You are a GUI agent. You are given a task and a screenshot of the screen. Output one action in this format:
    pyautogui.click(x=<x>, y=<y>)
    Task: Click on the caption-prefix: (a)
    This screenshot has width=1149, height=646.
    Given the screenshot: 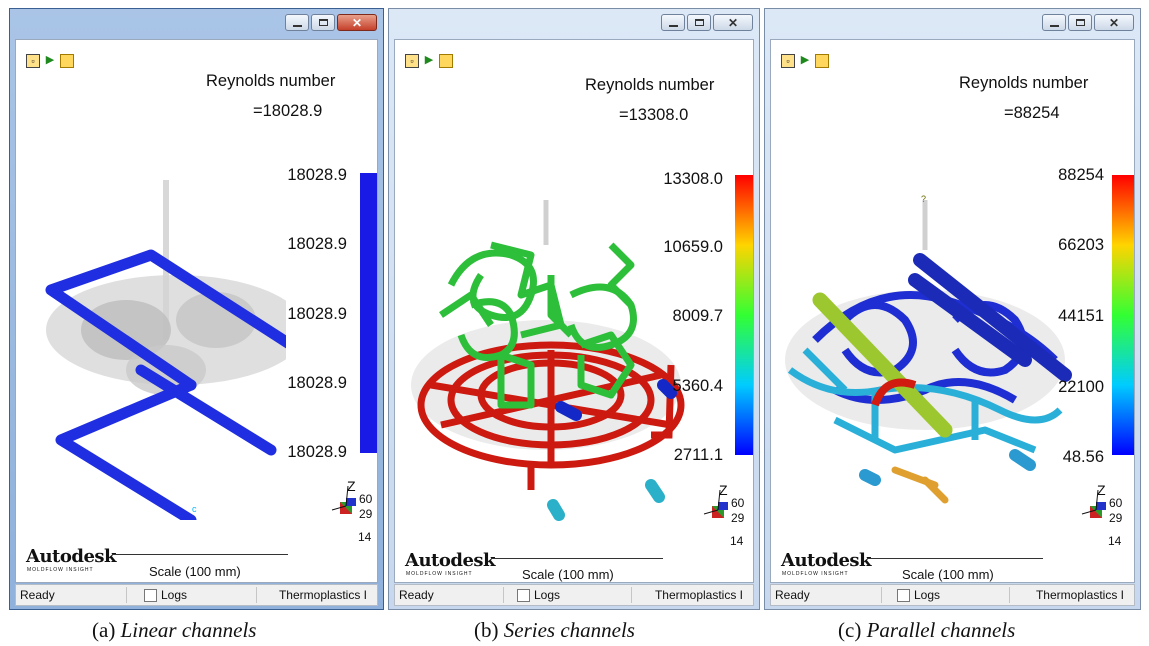 What is the action you would take?
    pyautogui.click(x=106, y=630)
    